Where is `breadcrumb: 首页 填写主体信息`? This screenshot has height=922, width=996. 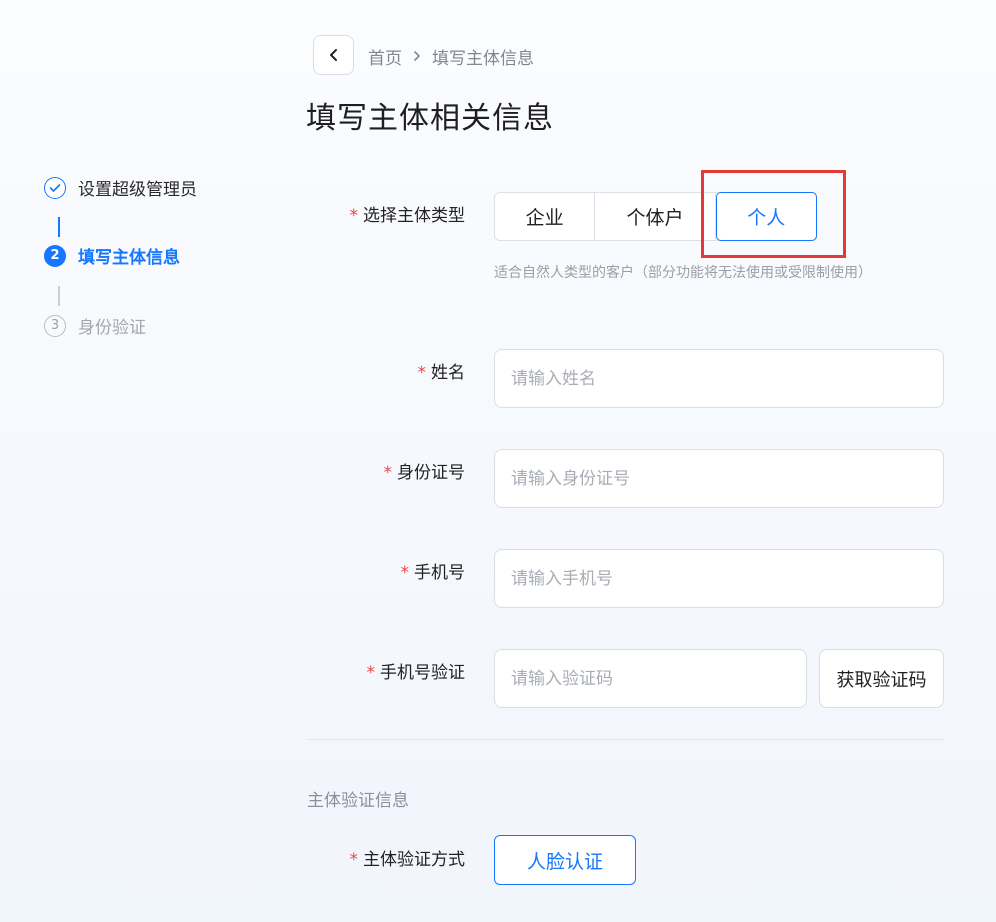 breadcrumb: 首页 填写主体信息 is located at coordinates (451, 56).